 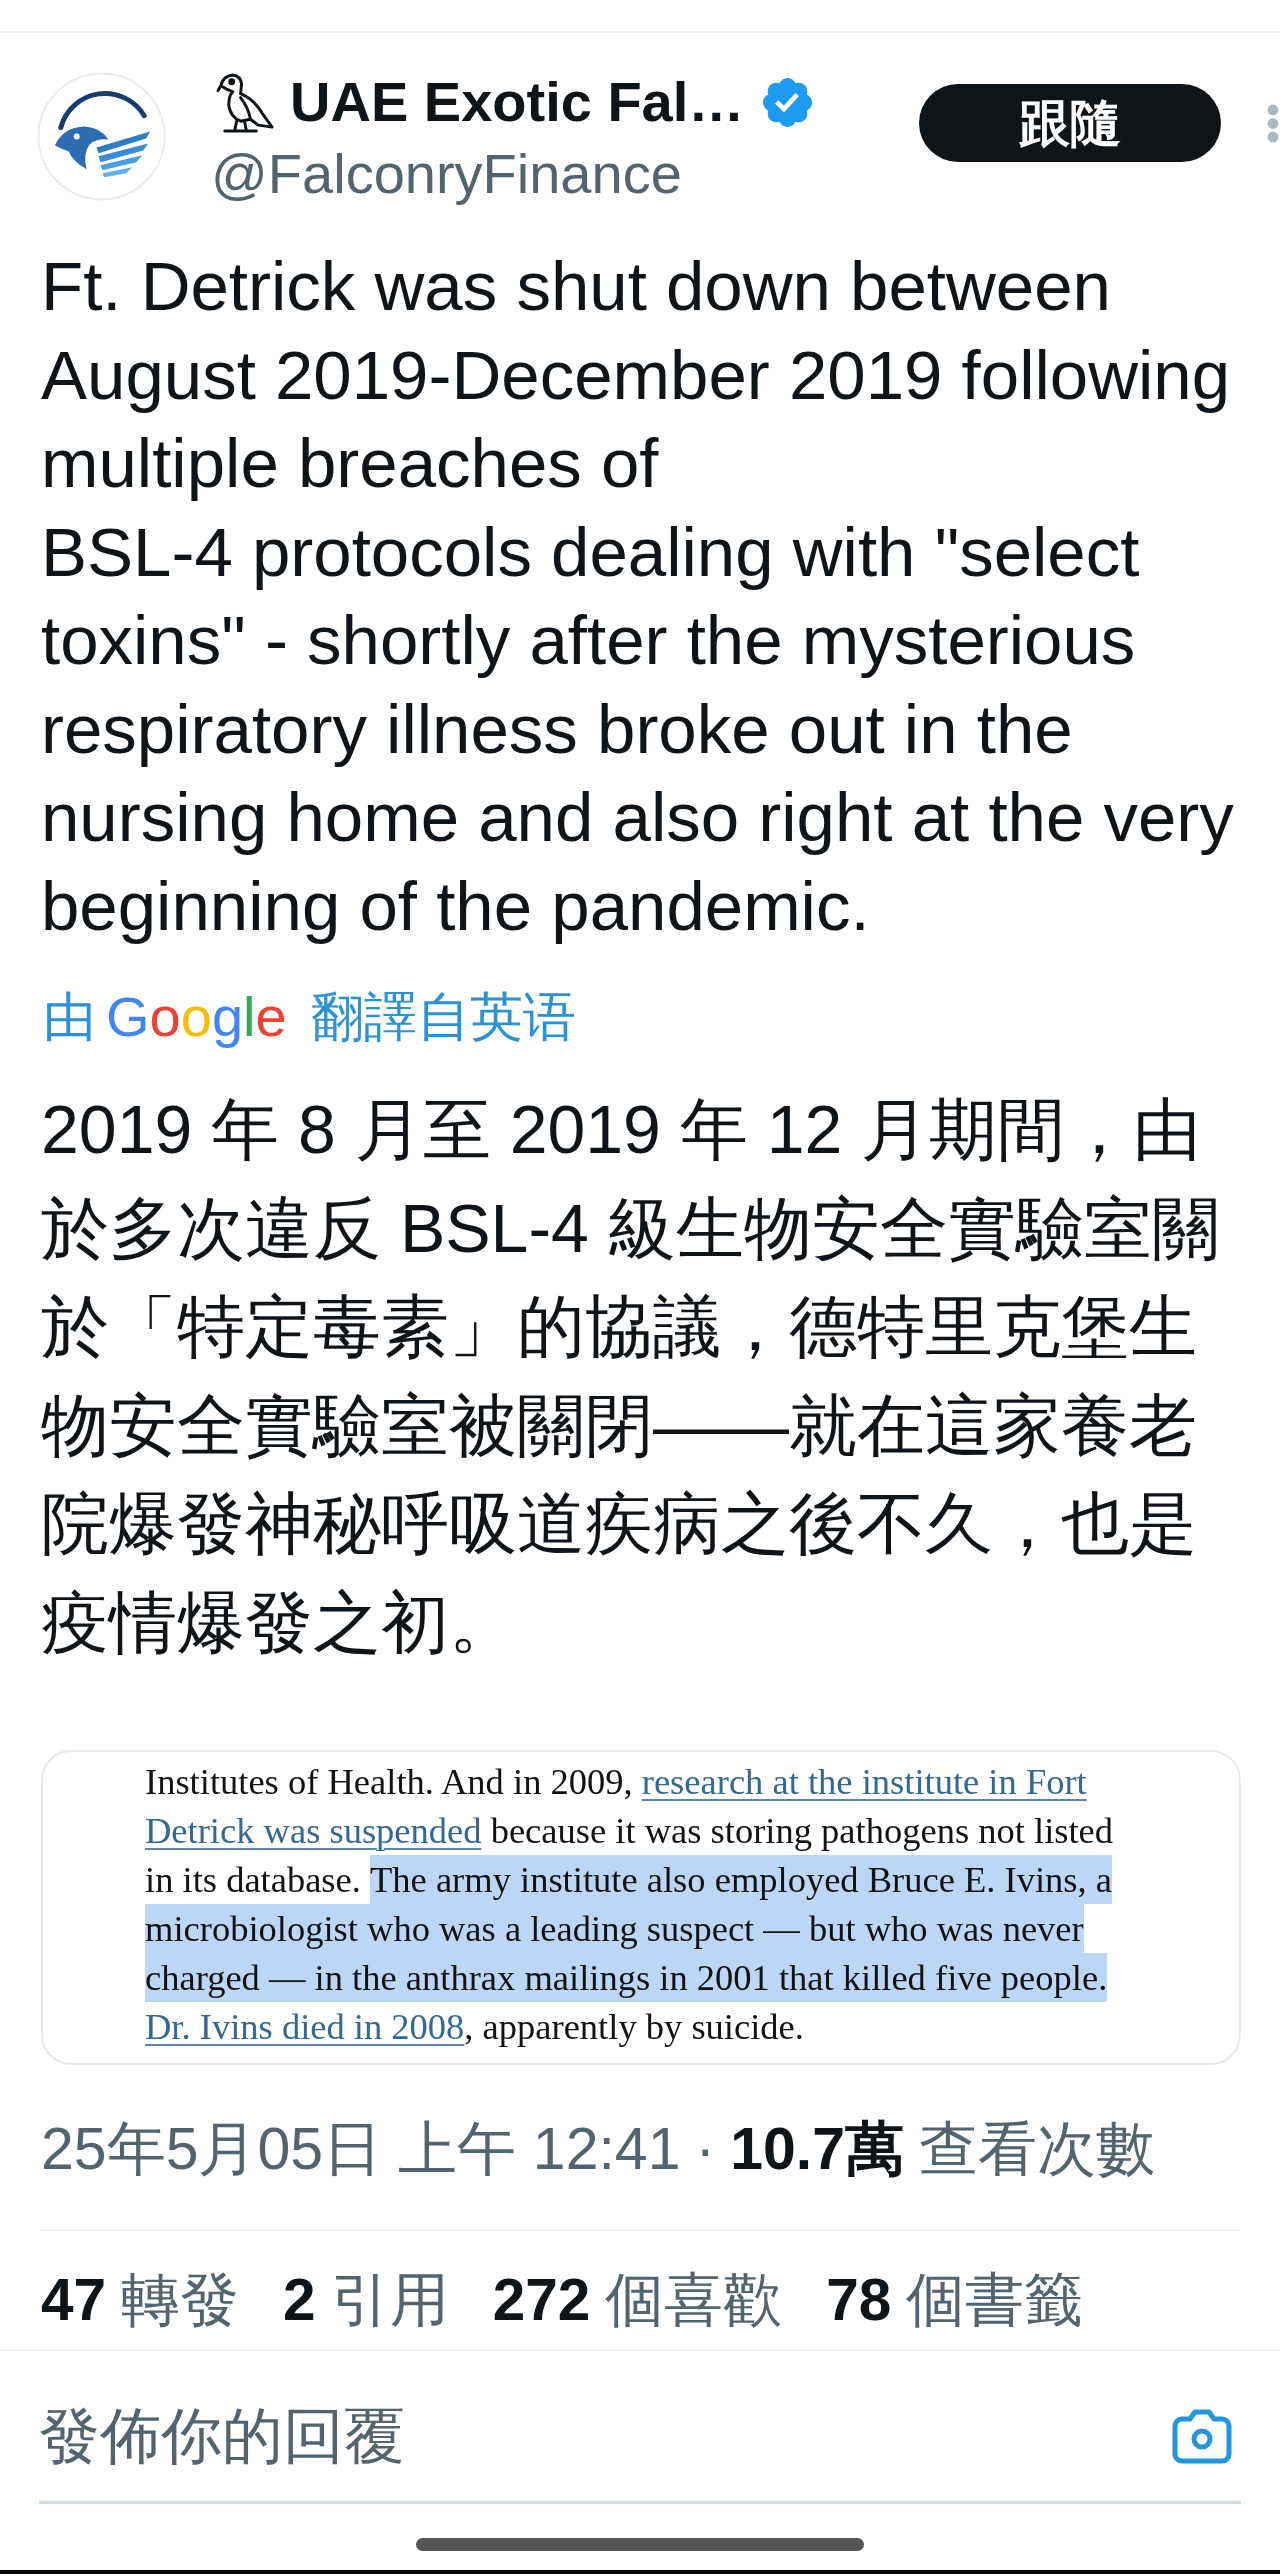 What do you see at coordinates (629, 1904) in the screenshot?
I see `article-excerpt-text: Institutes of Health. And in 2009, research at the institute in Fort Detrick was suspended because it was storing pathogens not listed in its database. The army institute also employed Bruce E. Ivins, a microbiologist who was a leading suspect — but who was never charged — in the anthrax mailings in 2001 that killed five people. Dr. Ivins died in 2008, apparently by suicide.` at bounding box center [629, 1904].